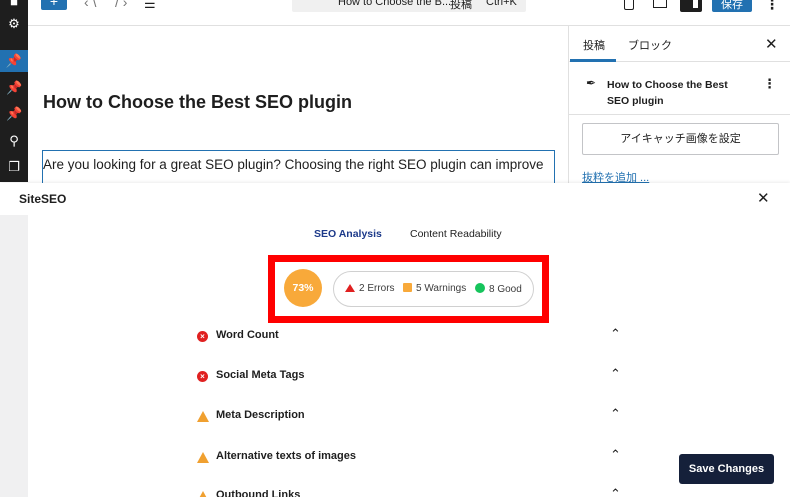 This screenshot has width=790, height=497. I want to click on command-type: 投稿, so click(461, 5).